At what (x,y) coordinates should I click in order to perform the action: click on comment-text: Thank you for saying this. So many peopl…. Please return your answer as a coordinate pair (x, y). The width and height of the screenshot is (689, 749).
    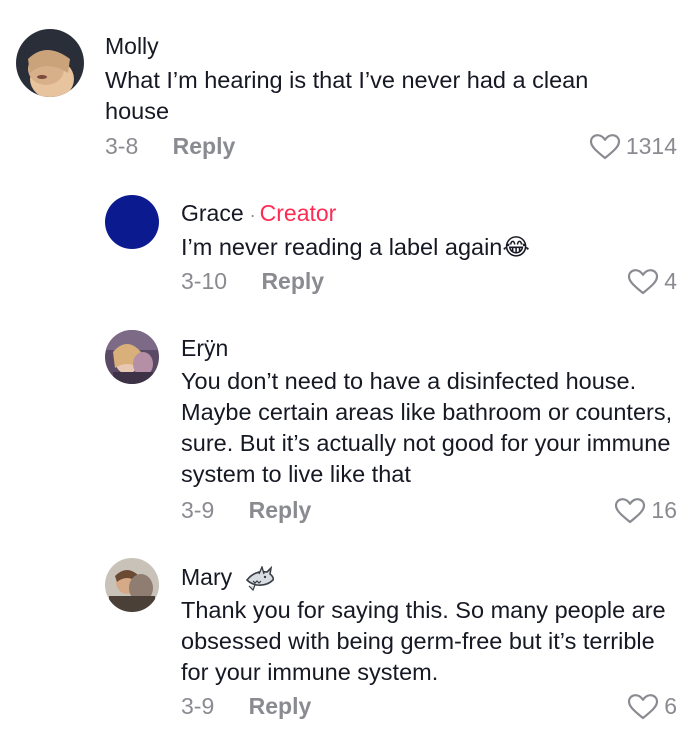
    Looking at the image, I should click on (423, 641).